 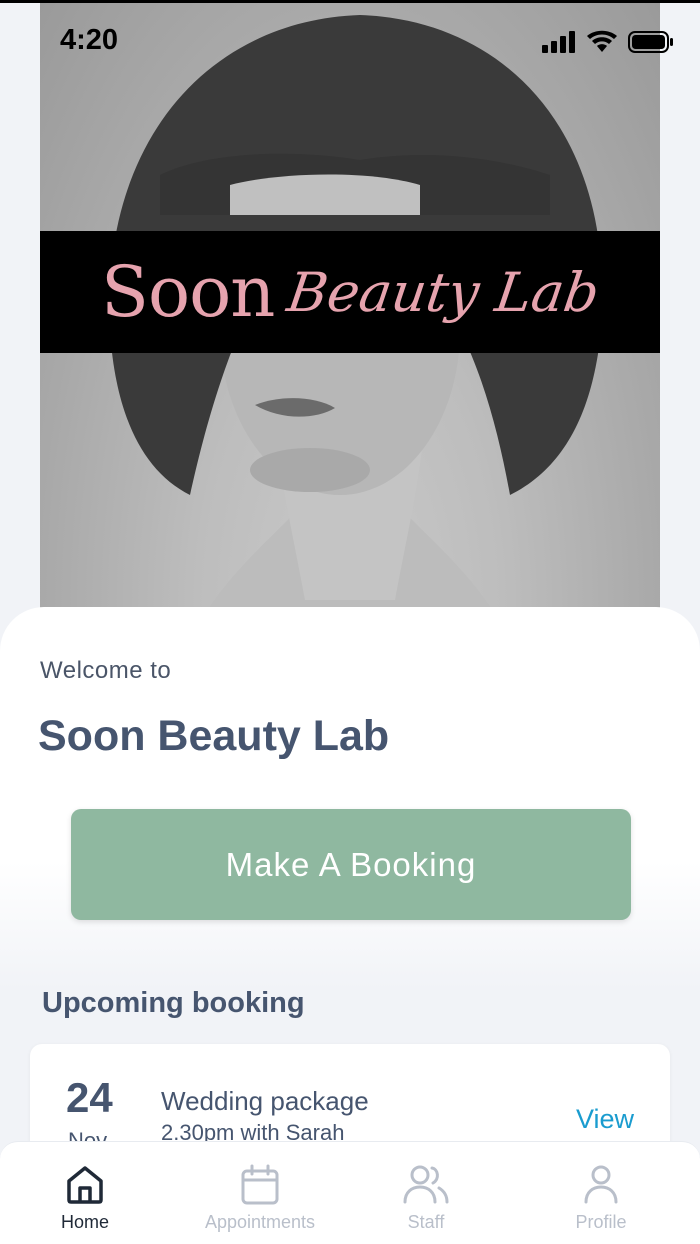 What do you see at coordinates (443, 292) in the screenshot?
I see `brand-logo-script: Beauty Lab` at bounding box center [443, 292].